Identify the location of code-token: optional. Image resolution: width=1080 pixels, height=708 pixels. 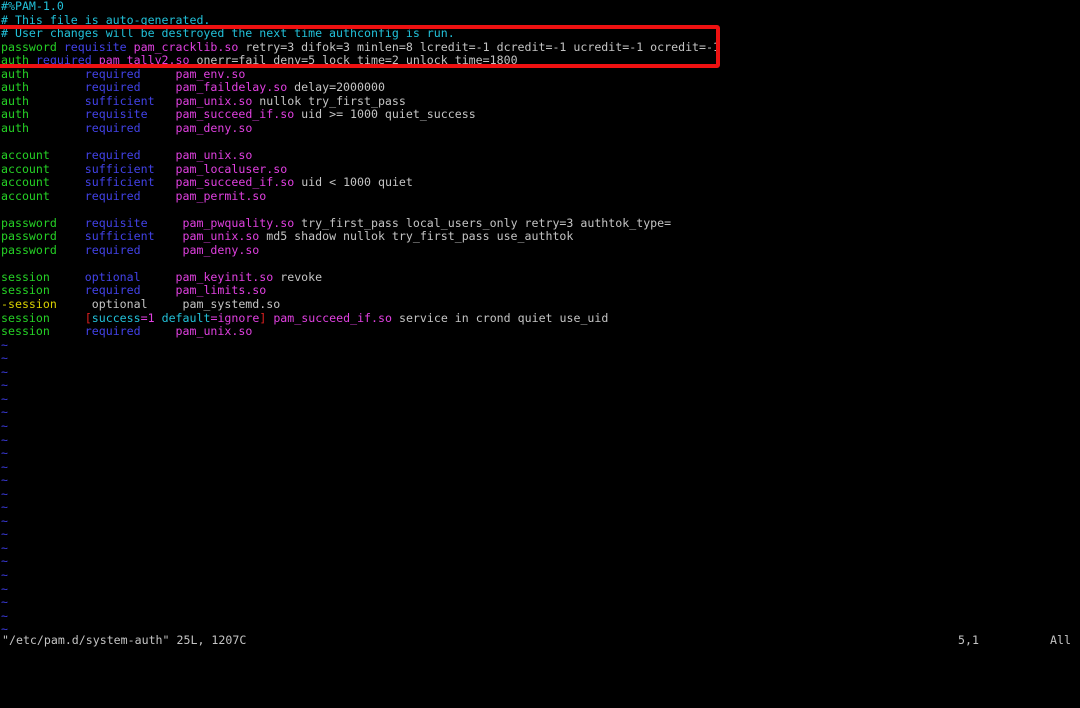
(112, 276).